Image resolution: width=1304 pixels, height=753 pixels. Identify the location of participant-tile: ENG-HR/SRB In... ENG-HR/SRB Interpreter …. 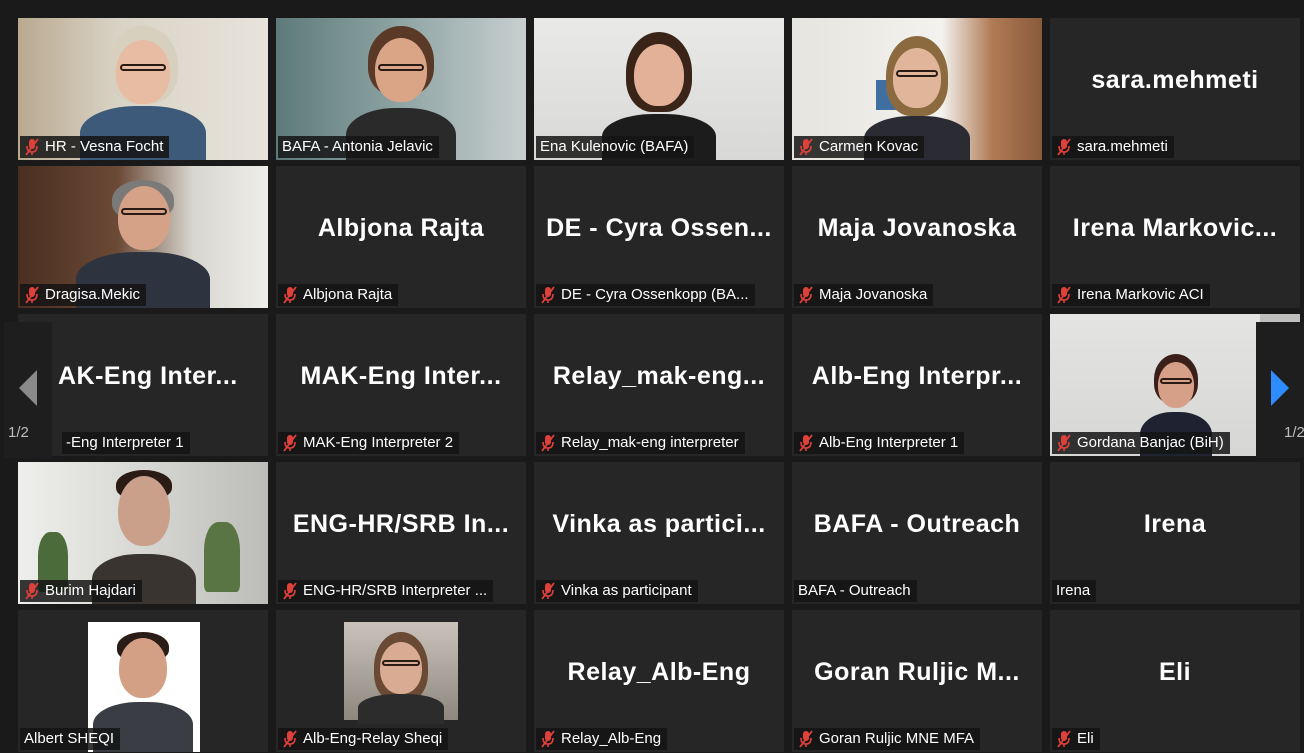
(401, 533).